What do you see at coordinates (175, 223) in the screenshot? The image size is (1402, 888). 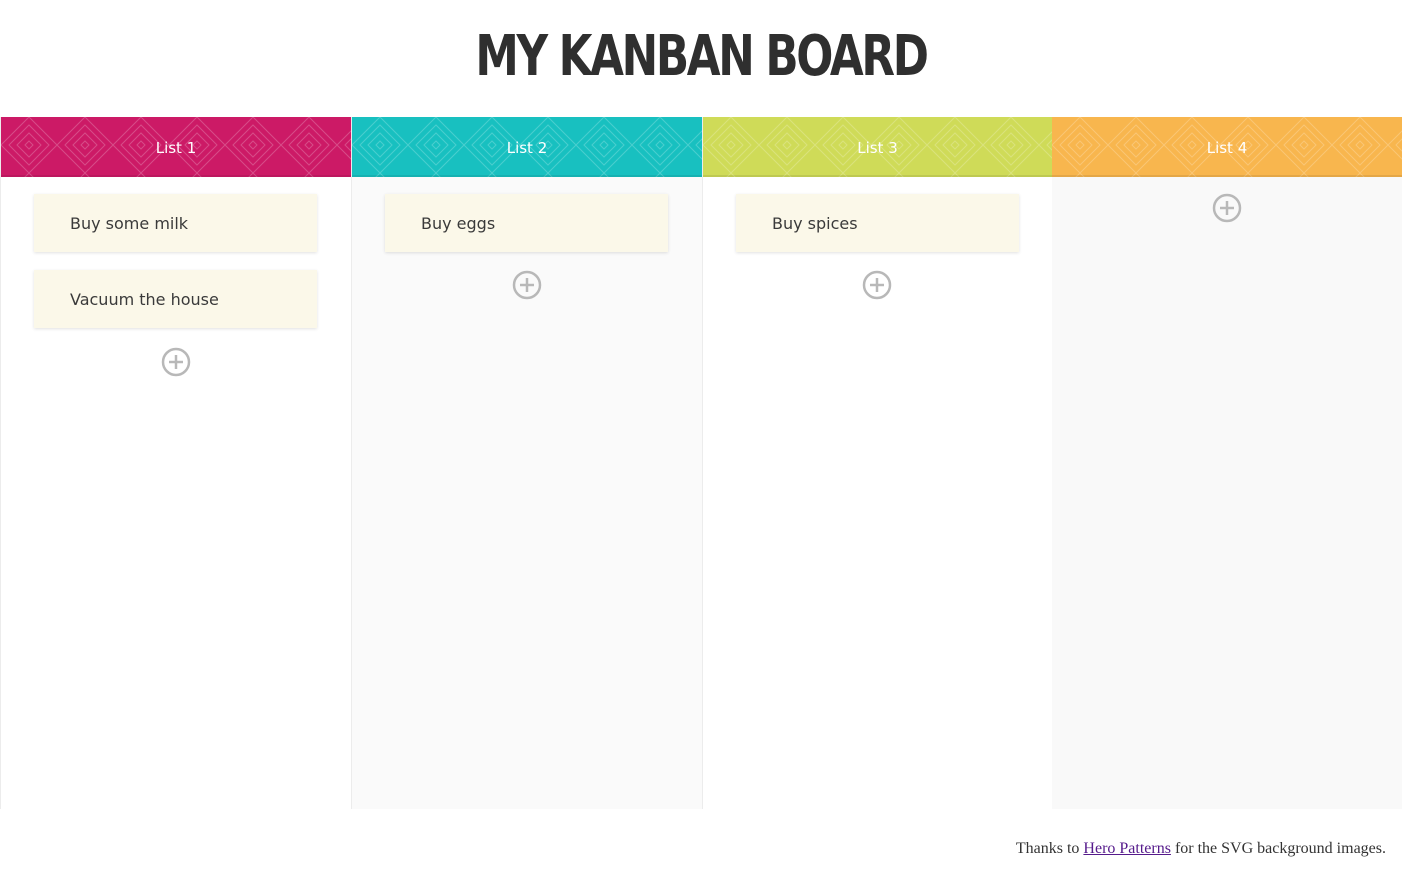 I see `card: Buy some milk` at bounding box center [175, 223].